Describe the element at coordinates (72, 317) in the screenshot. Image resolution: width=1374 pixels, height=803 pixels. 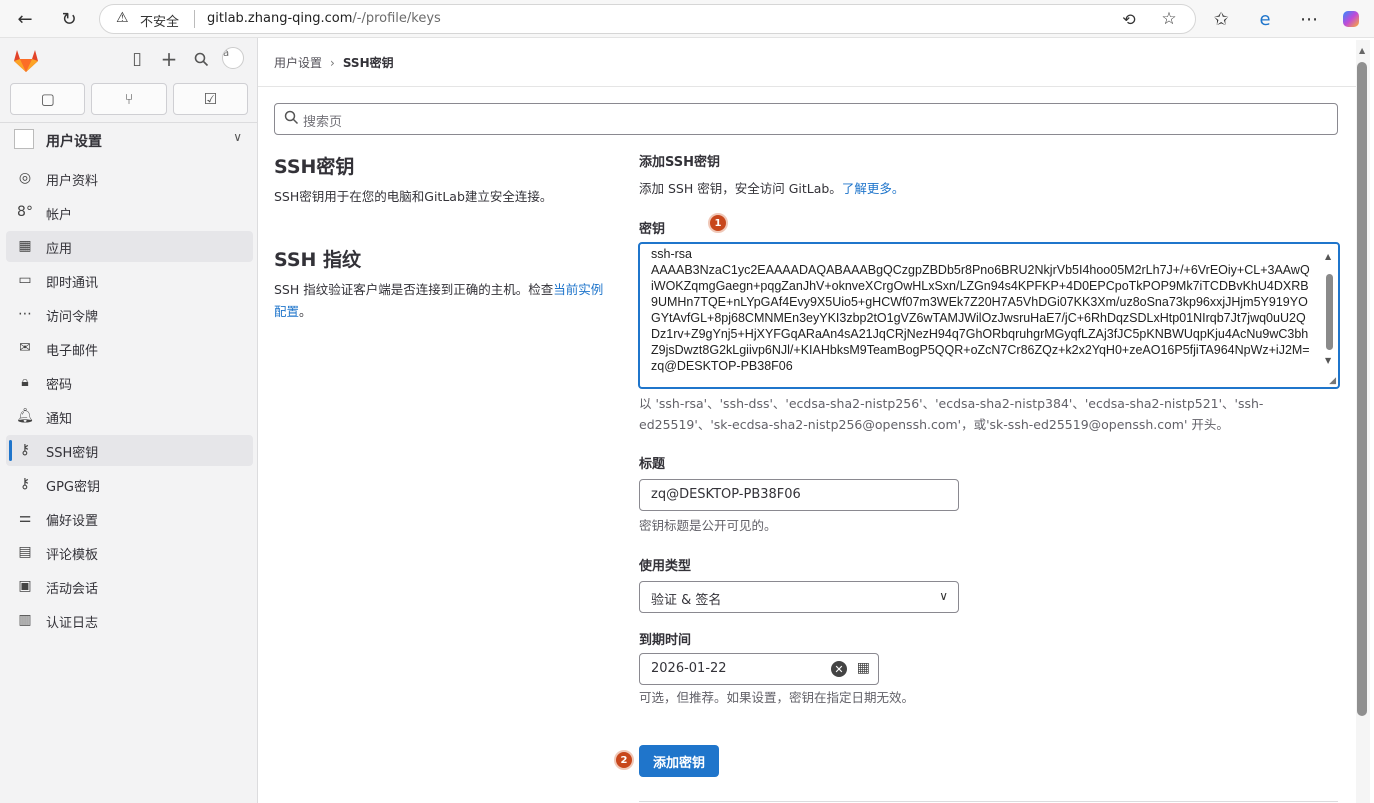
I see `sidebar-item-label: 访问令牌` at that location.